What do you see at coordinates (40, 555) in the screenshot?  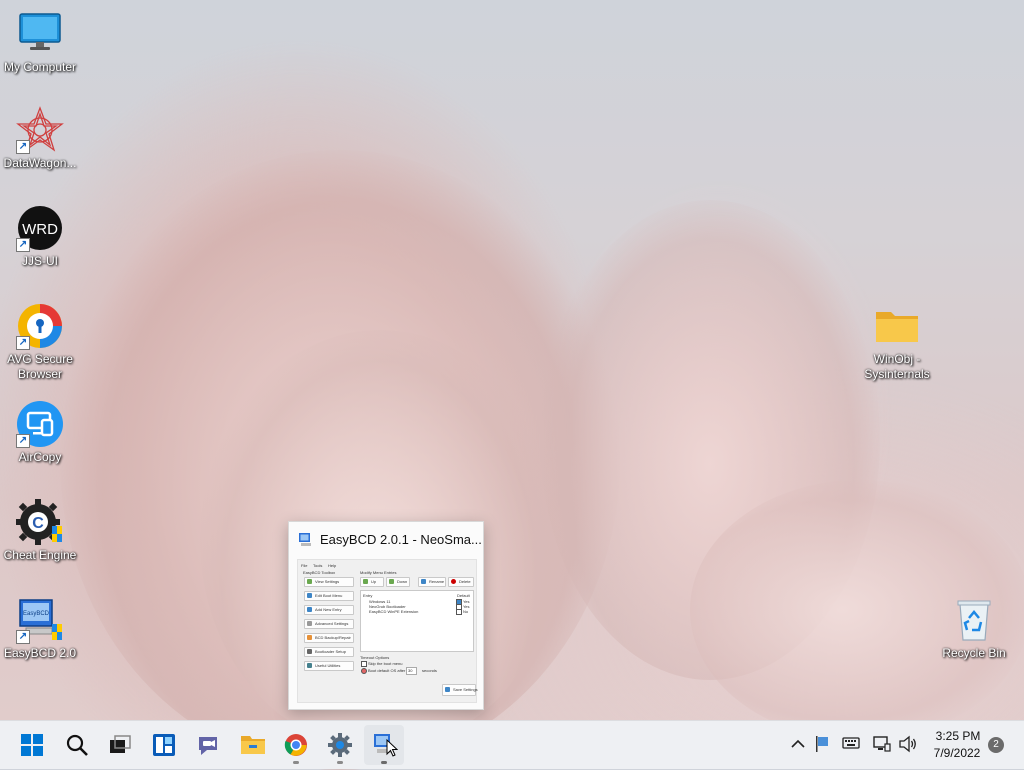 I see `desktop-icon-label: Cheat Engine` at bounding box center [40, 555].